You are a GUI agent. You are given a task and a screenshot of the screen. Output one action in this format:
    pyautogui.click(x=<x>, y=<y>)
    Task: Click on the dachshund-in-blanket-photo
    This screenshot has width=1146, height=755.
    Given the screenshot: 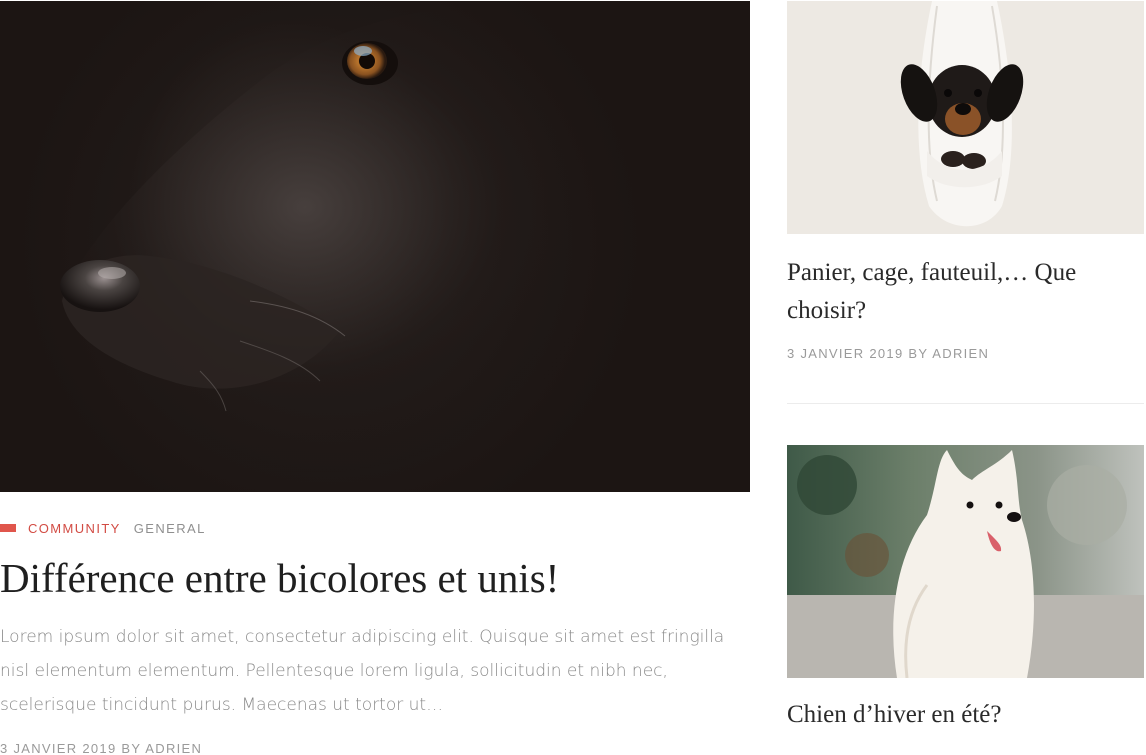 What is the action you would take?
    pyautogui.click(x=965, y=117)
    